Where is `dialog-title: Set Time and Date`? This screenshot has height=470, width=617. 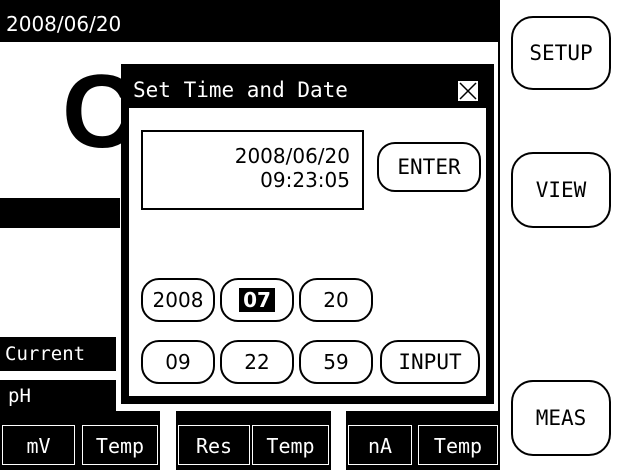 dialog-title: Set Time and Date is located at coordinates (307, 90).